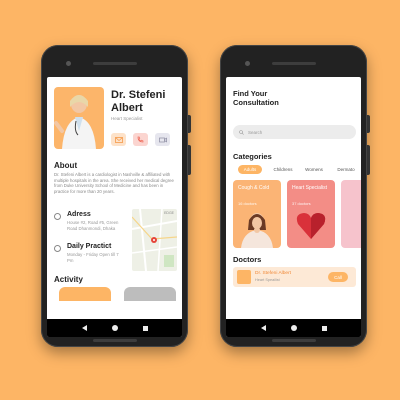  I want to click on card-count: 16 doctors, so click(247, 203).